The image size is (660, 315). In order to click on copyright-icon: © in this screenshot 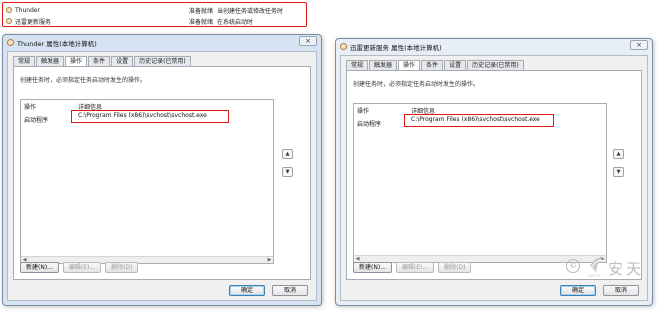, I will do `click(573, 266)`.